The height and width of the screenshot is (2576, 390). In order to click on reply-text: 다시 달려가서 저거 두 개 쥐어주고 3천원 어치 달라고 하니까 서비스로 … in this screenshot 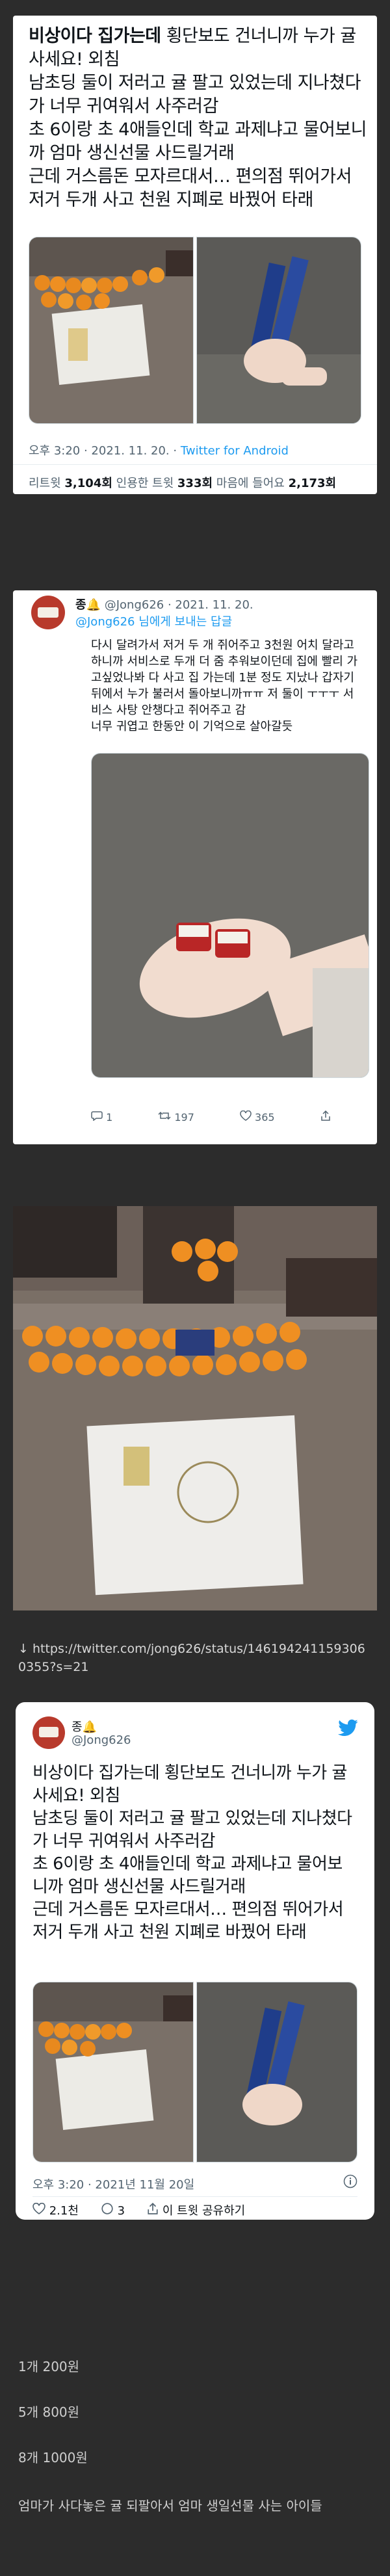, I will do `click(225, 685)`.